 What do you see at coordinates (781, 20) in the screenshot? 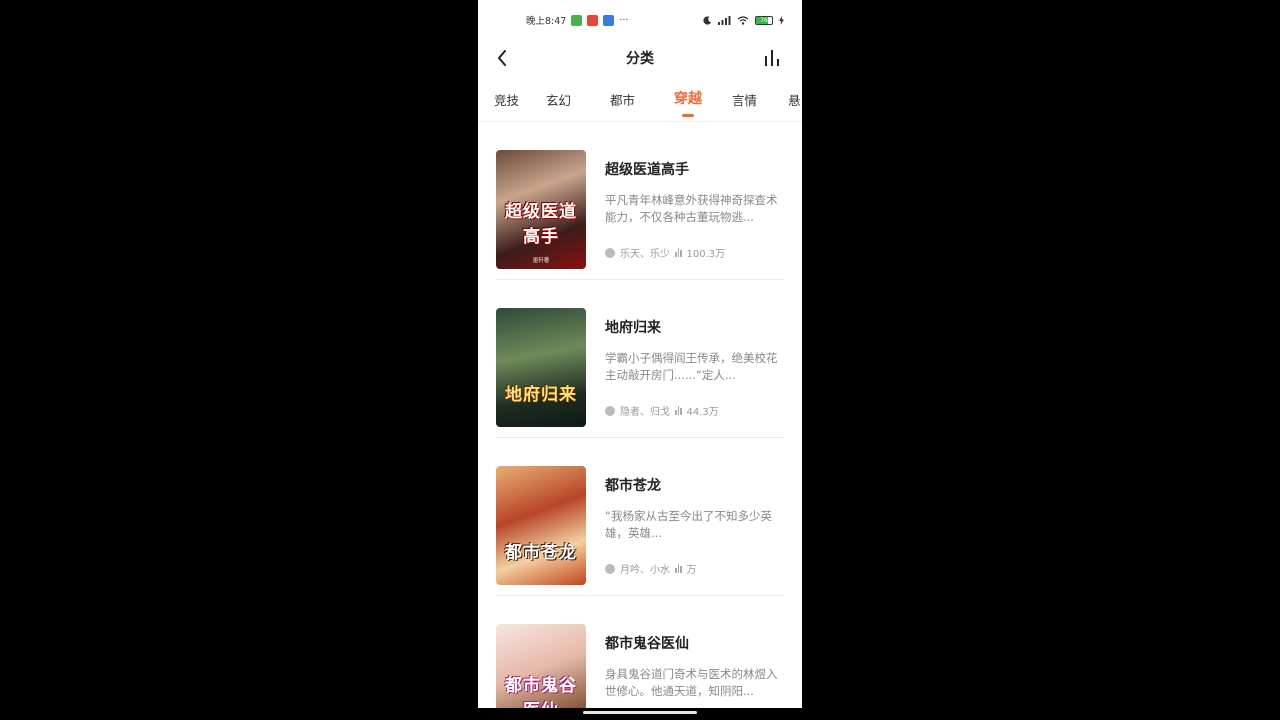
I see `charging-icon` at bounding box center [781, 20].